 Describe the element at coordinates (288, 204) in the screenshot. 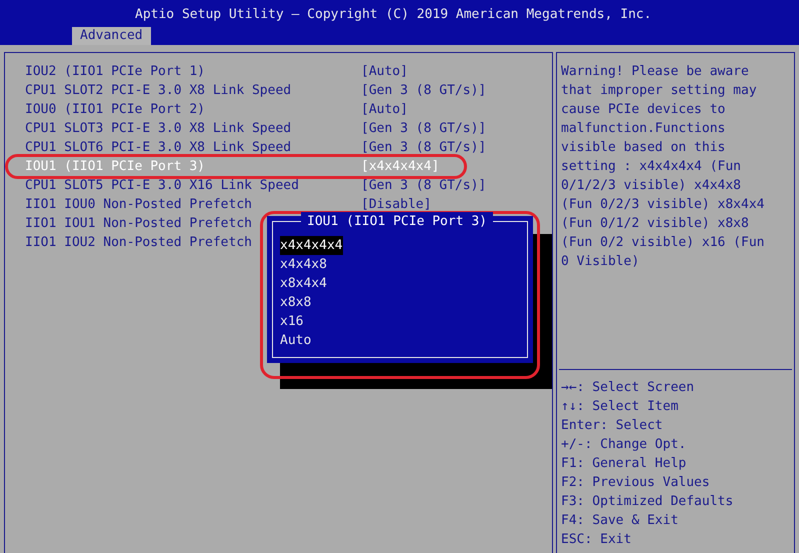

I see `setting-row: IIO1 IOU0 Non-Posted Prefetch [Disable]` at that location.